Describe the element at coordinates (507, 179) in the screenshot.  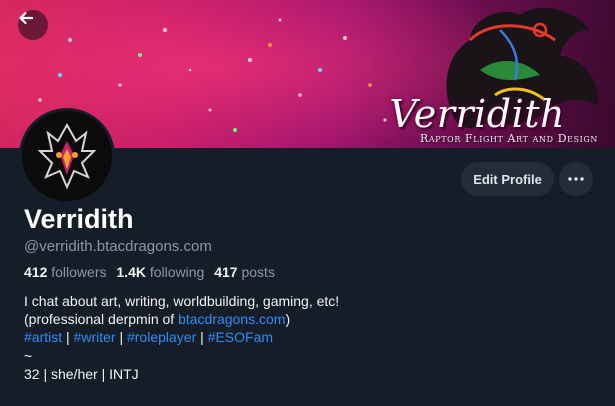
I see `edit-profile-button: Edit Profile` at that location.